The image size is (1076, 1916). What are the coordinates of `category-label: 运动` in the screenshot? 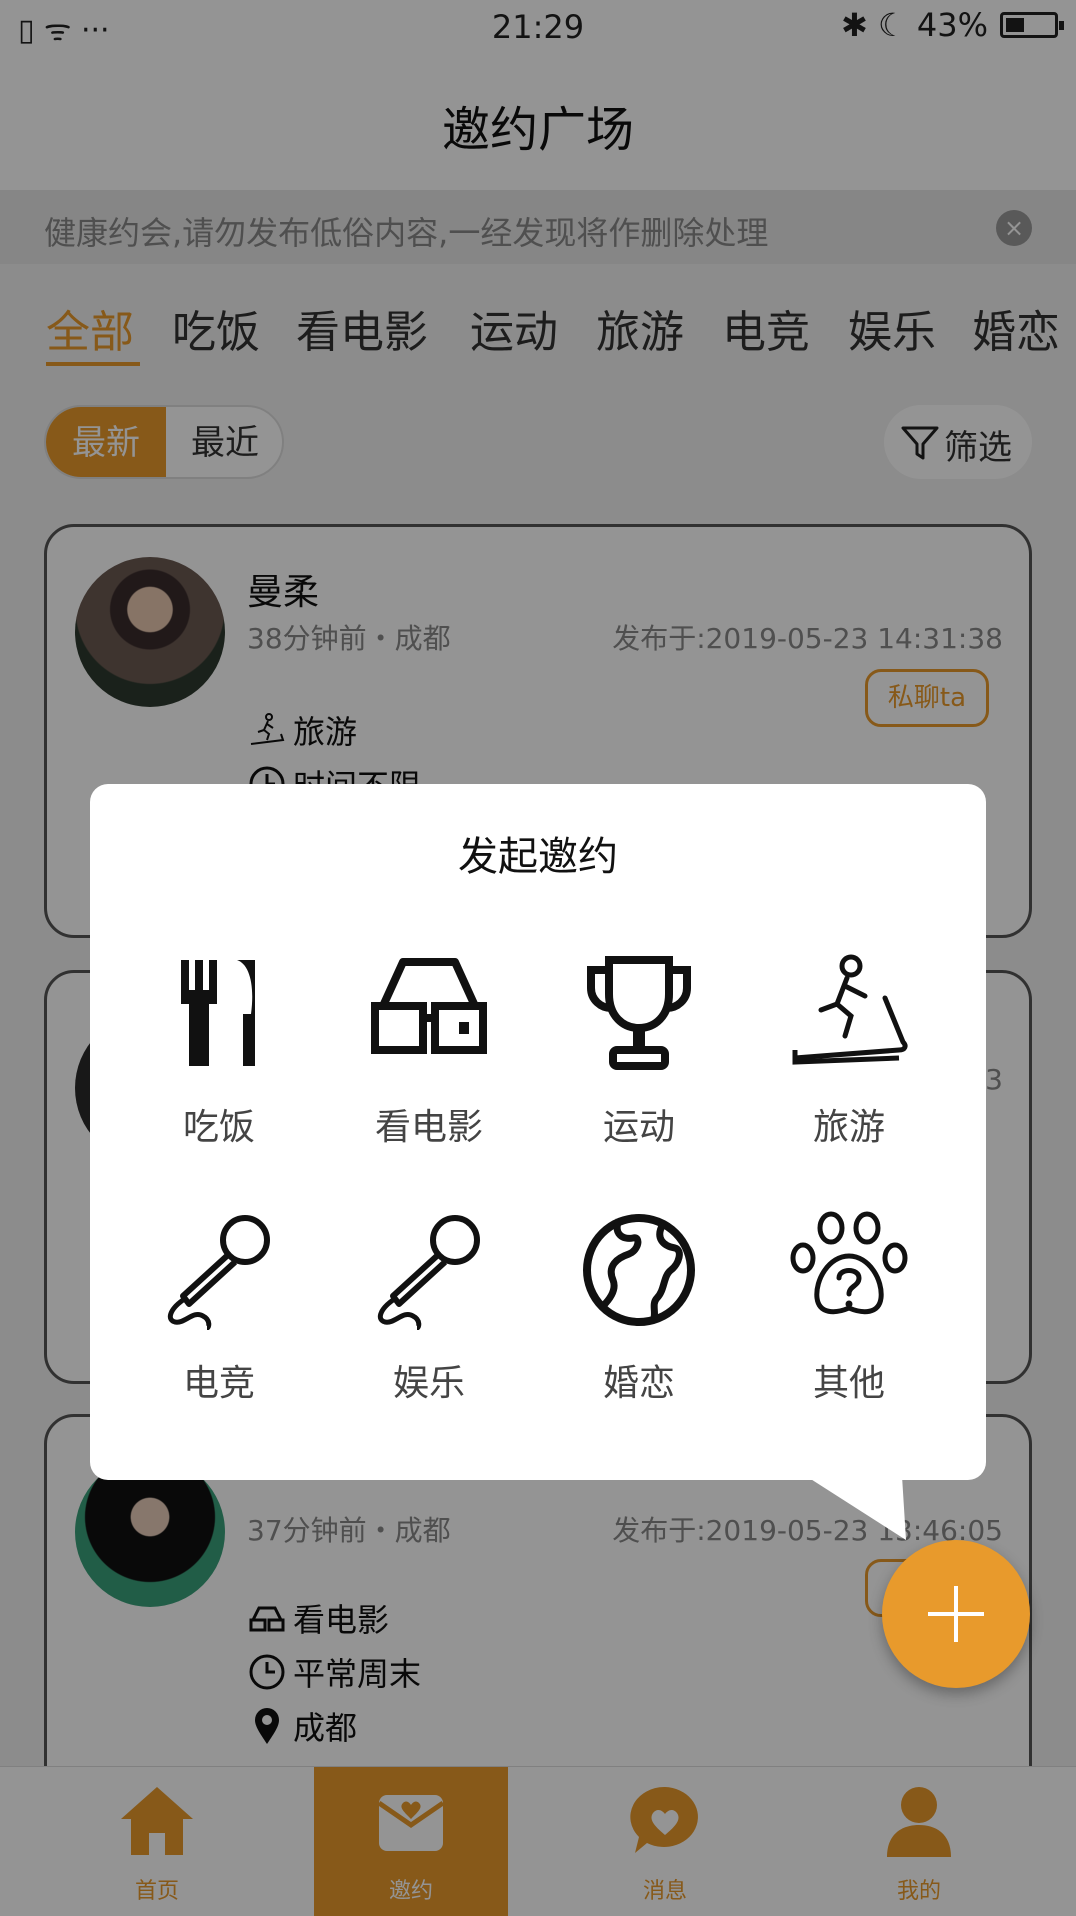 It's located at (638, 1127).